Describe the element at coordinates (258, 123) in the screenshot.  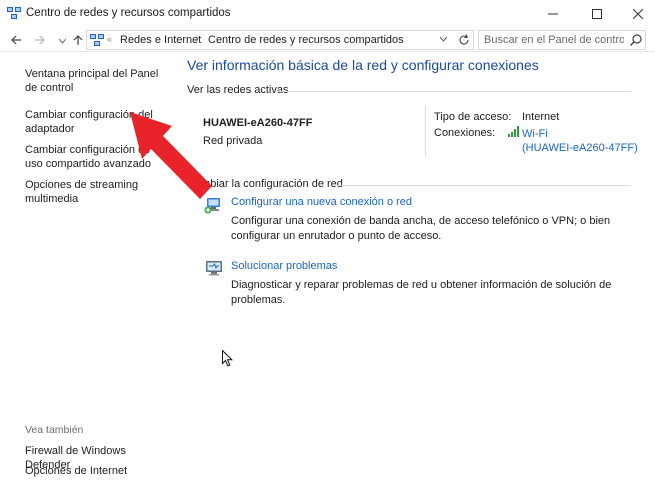
I see `network-name: HUAWEI-eA260-47FF` at that location.